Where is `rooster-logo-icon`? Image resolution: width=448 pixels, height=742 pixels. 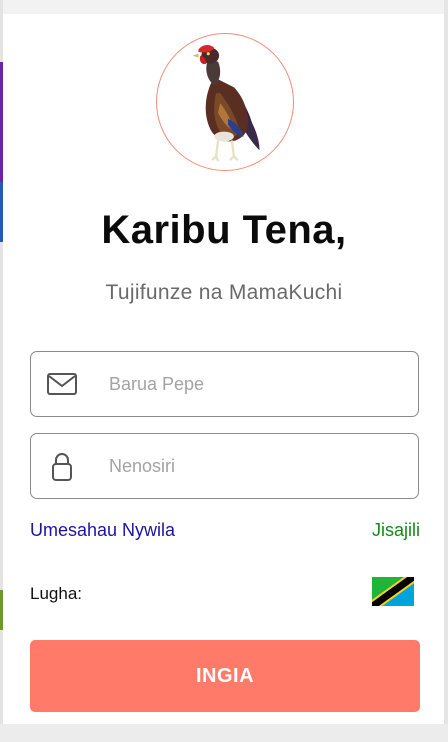
rooster-logo-icon is located at coordinates (226, 103).